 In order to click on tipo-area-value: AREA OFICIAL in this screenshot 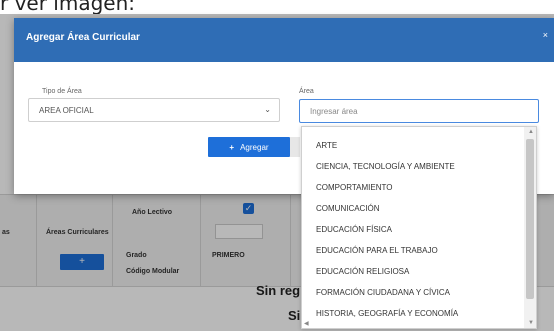, I will do `click(66, 110)`.